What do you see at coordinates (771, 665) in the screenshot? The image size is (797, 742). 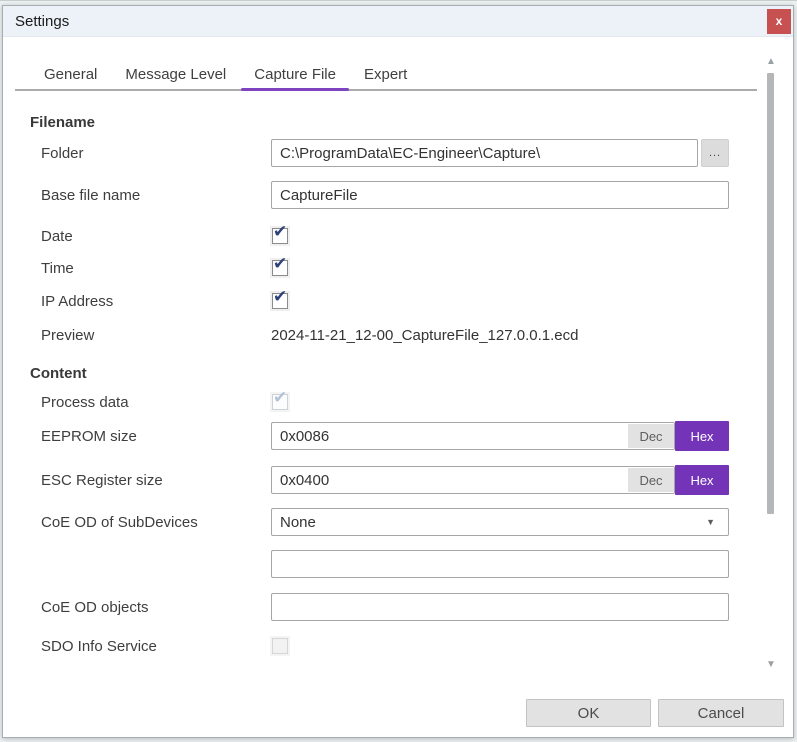 I see `scroll-down-icon: ▼` at bounding box center [771, 665].